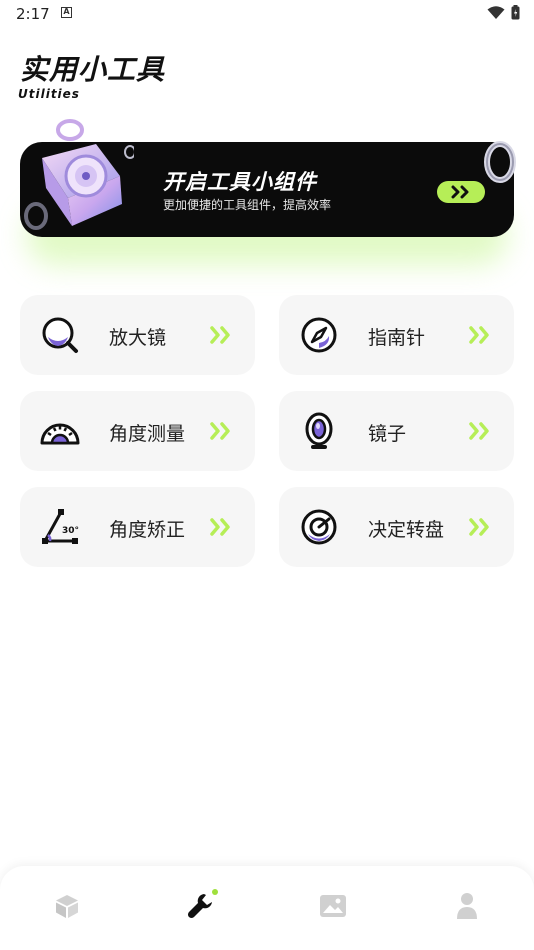 The height and width of the screenshot is (950, 534). Describe the element at coordinates (247, 205) in the screenshot. I see `banner-description: 更加便捷的工具组件，提高效率` at that location.